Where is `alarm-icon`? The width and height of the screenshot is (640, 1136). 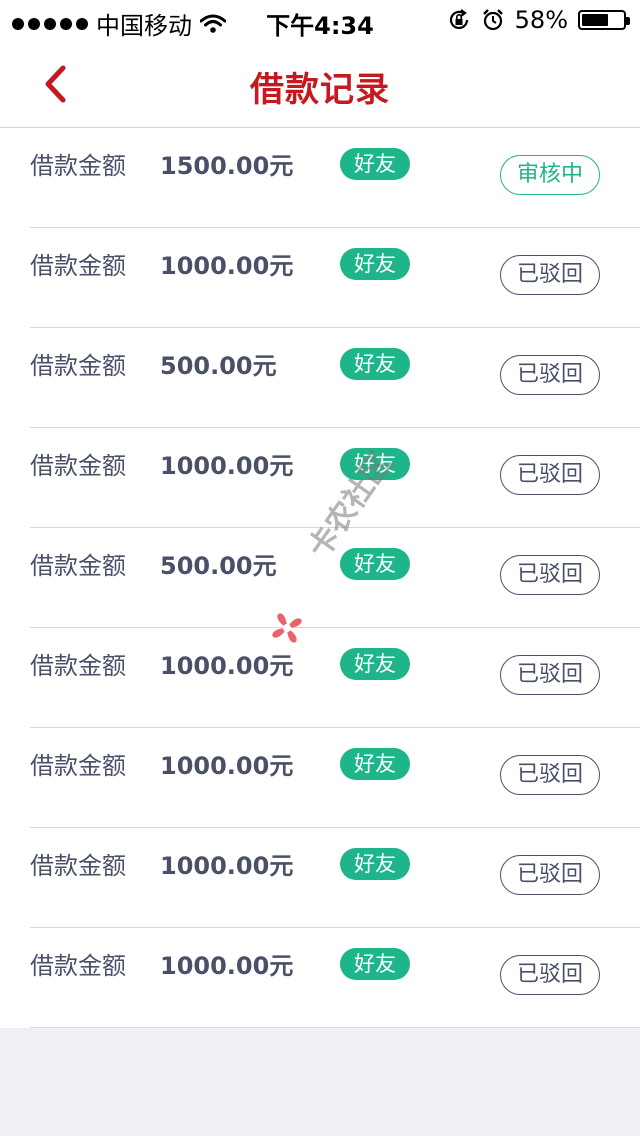 alarm-icon is located at coordinates (492, 20).